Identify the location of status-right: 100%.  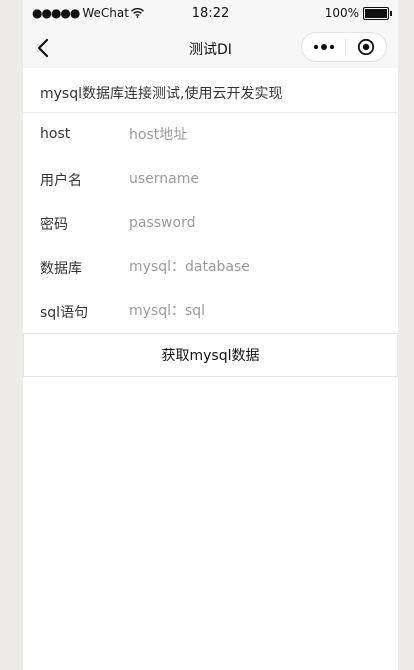
(358, 13).